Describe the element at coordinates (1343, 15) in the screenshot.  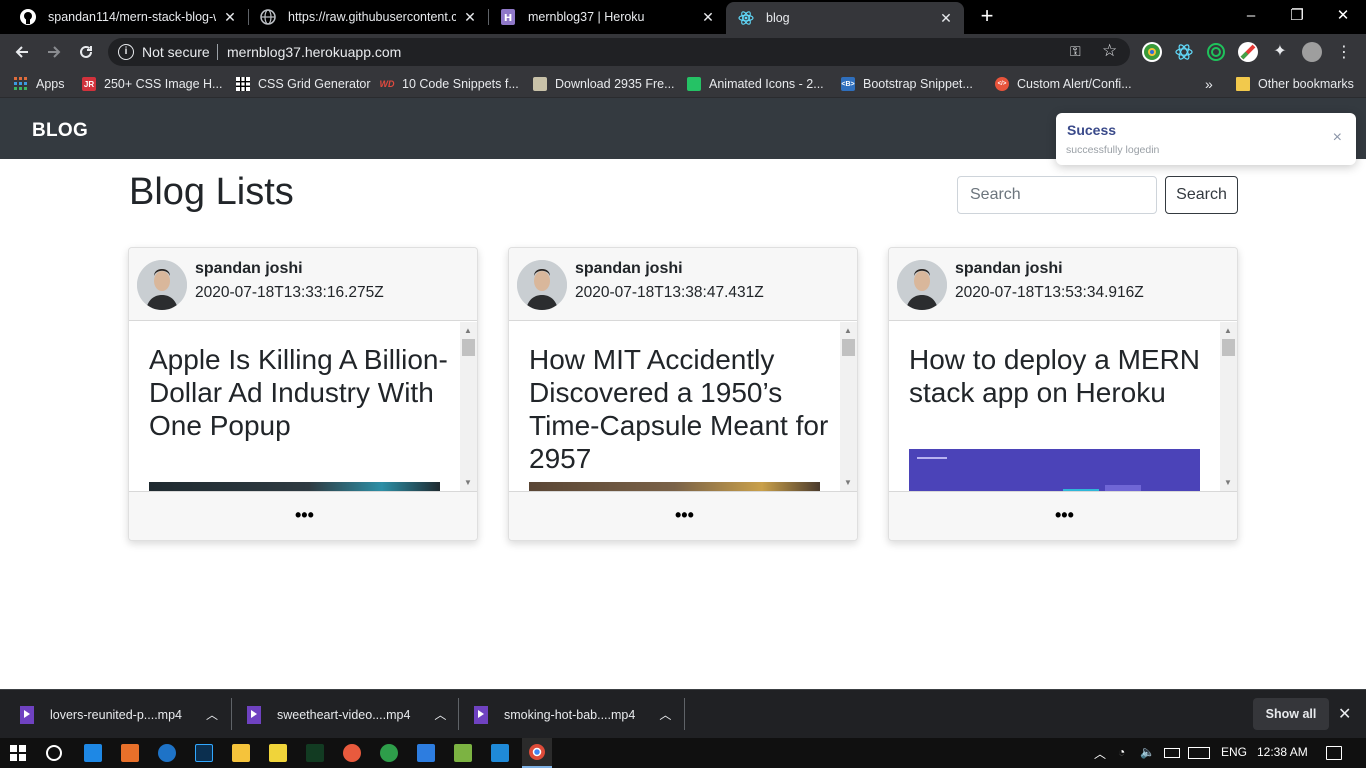
I see `window-close-button: ✕` at that location.